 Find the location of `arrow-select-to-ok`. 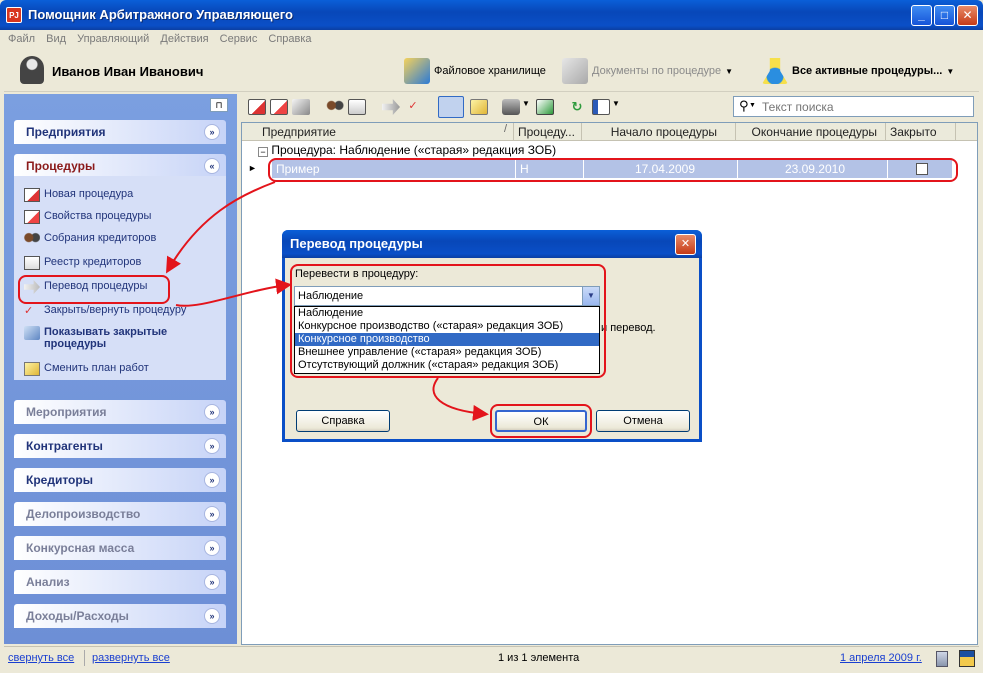

arrow-select-to-ok is located at coordinates (460, 399).